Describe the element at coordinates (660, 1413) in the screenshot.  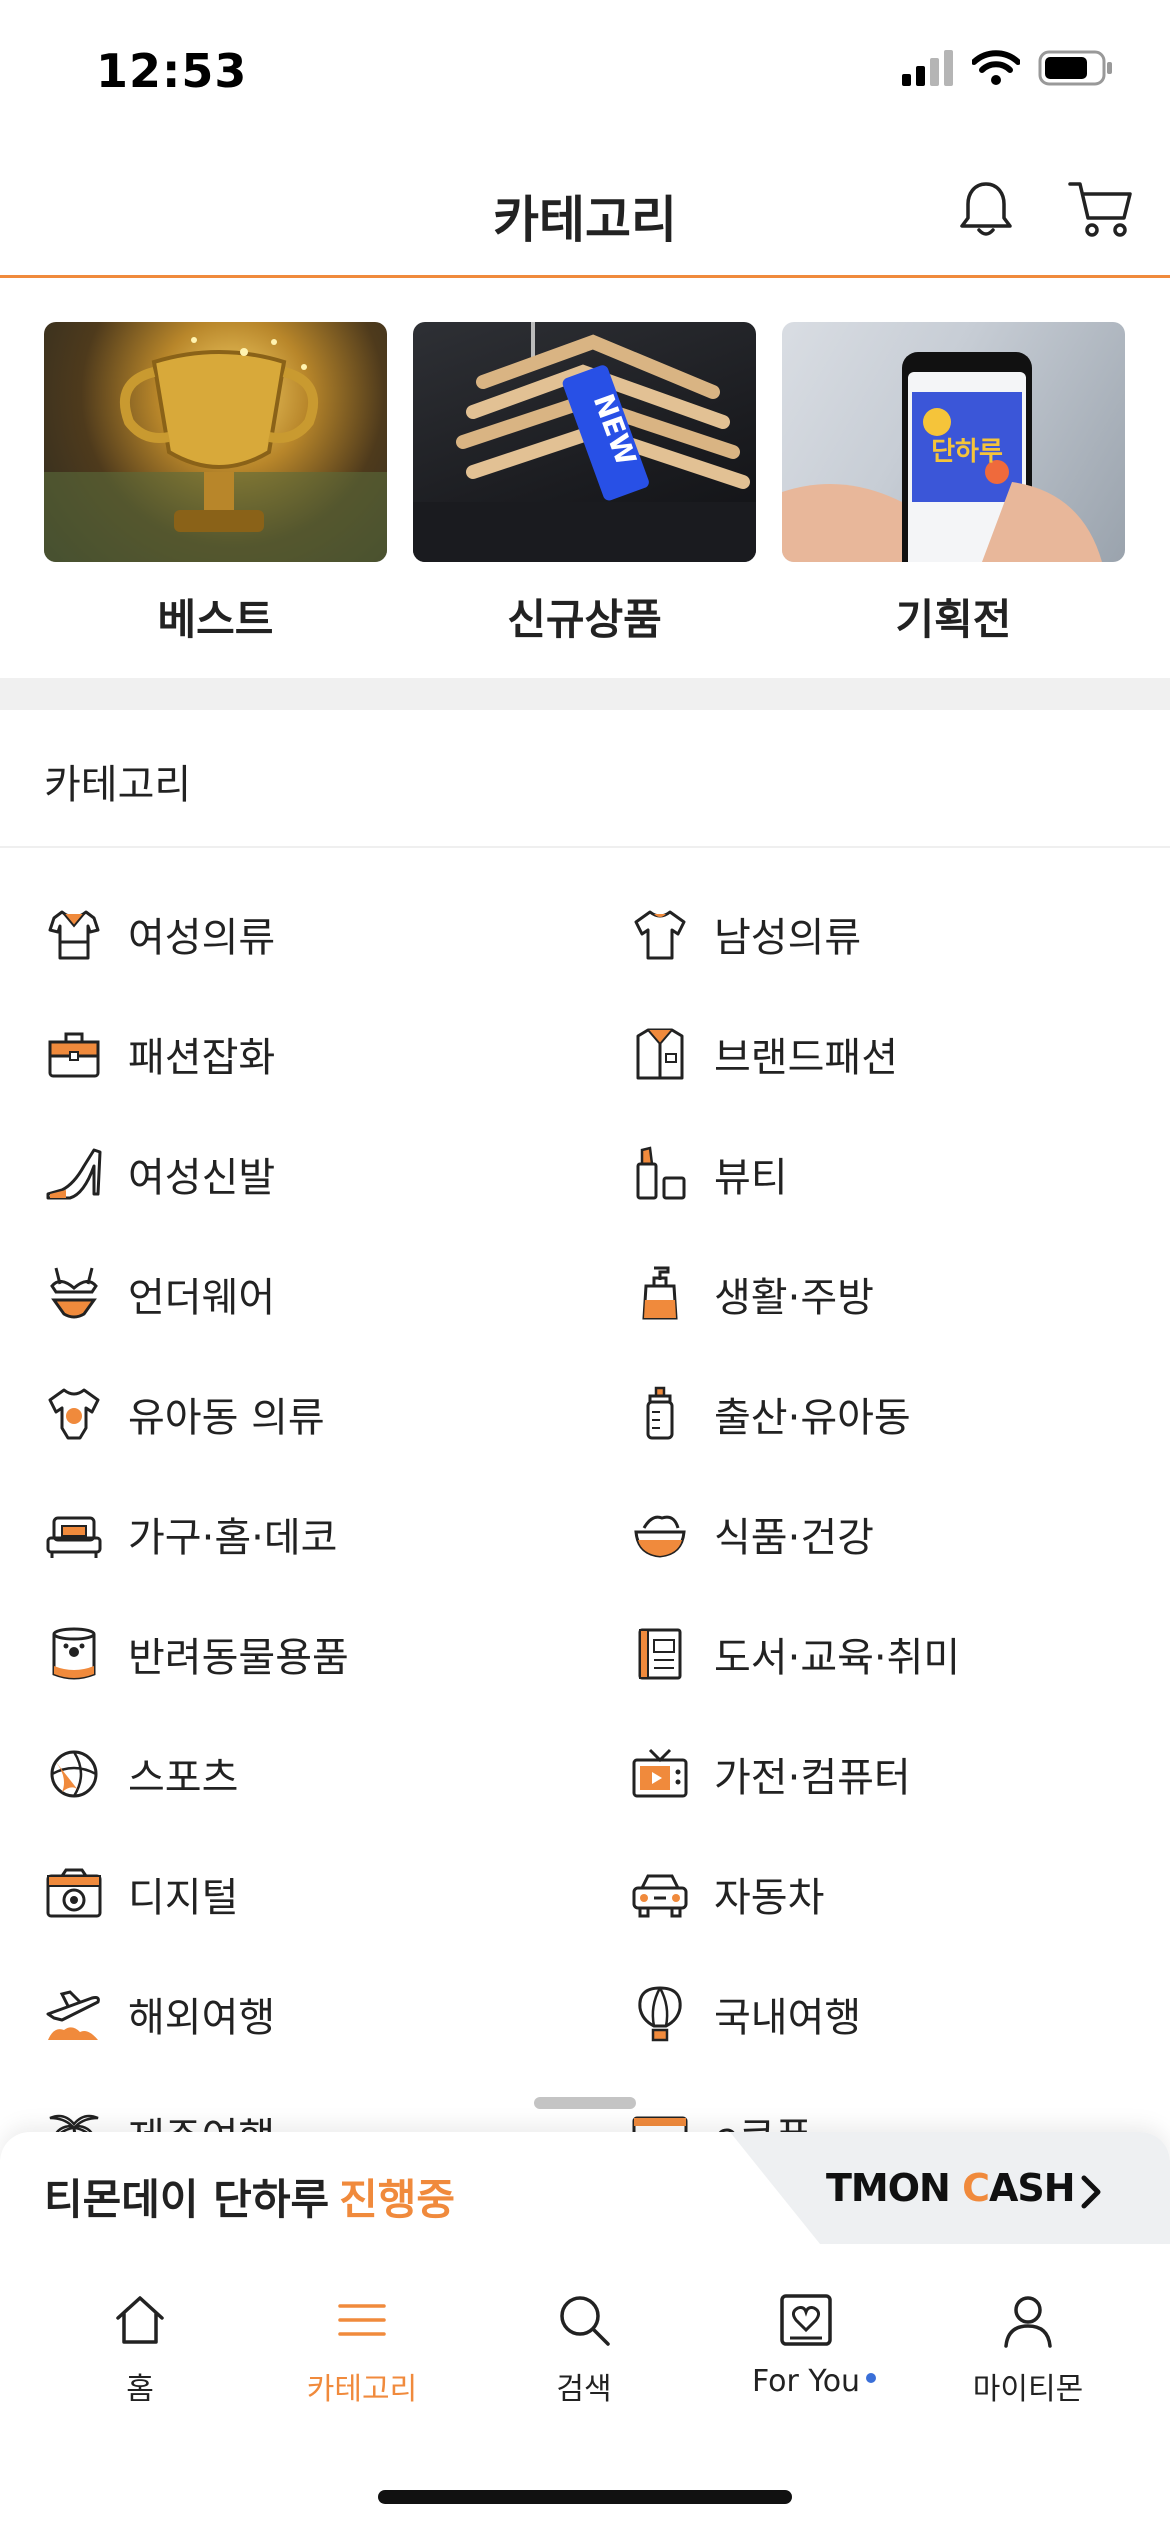
I see `baby-bottle-icon` at that location.